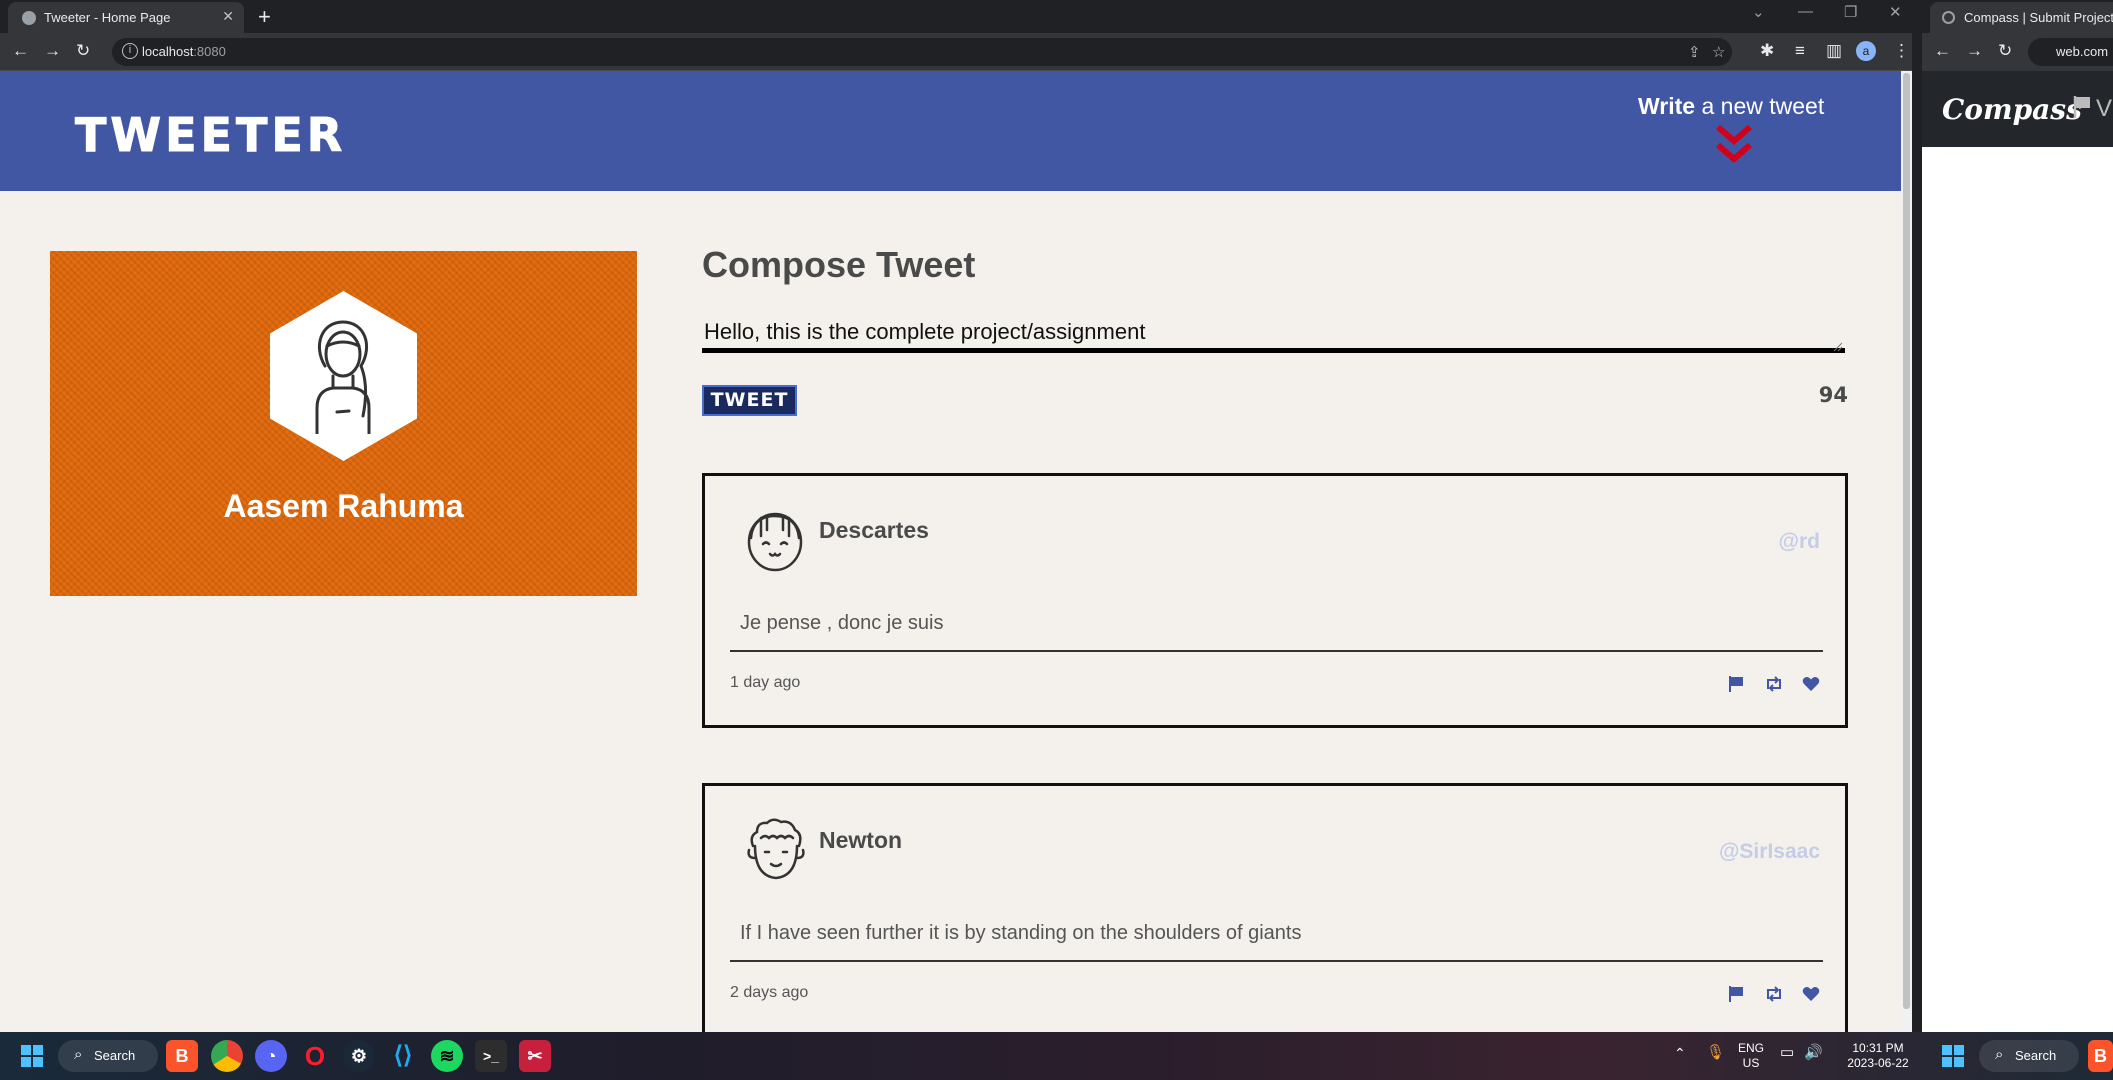  What do you see at coordinates (1866, 51) in the screenshot?
I see `profile-avatar: a` at bounding box center [1866, 51].